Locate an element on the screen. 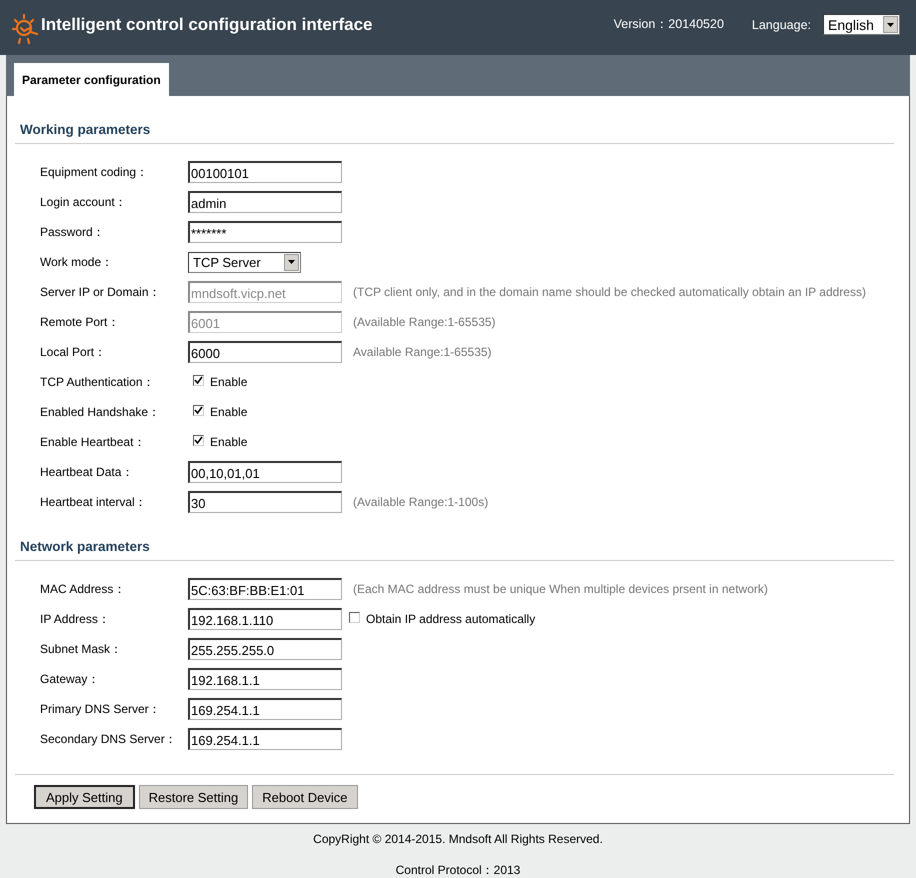  field-label: Remote Port： is located at coordinates (80, 322).